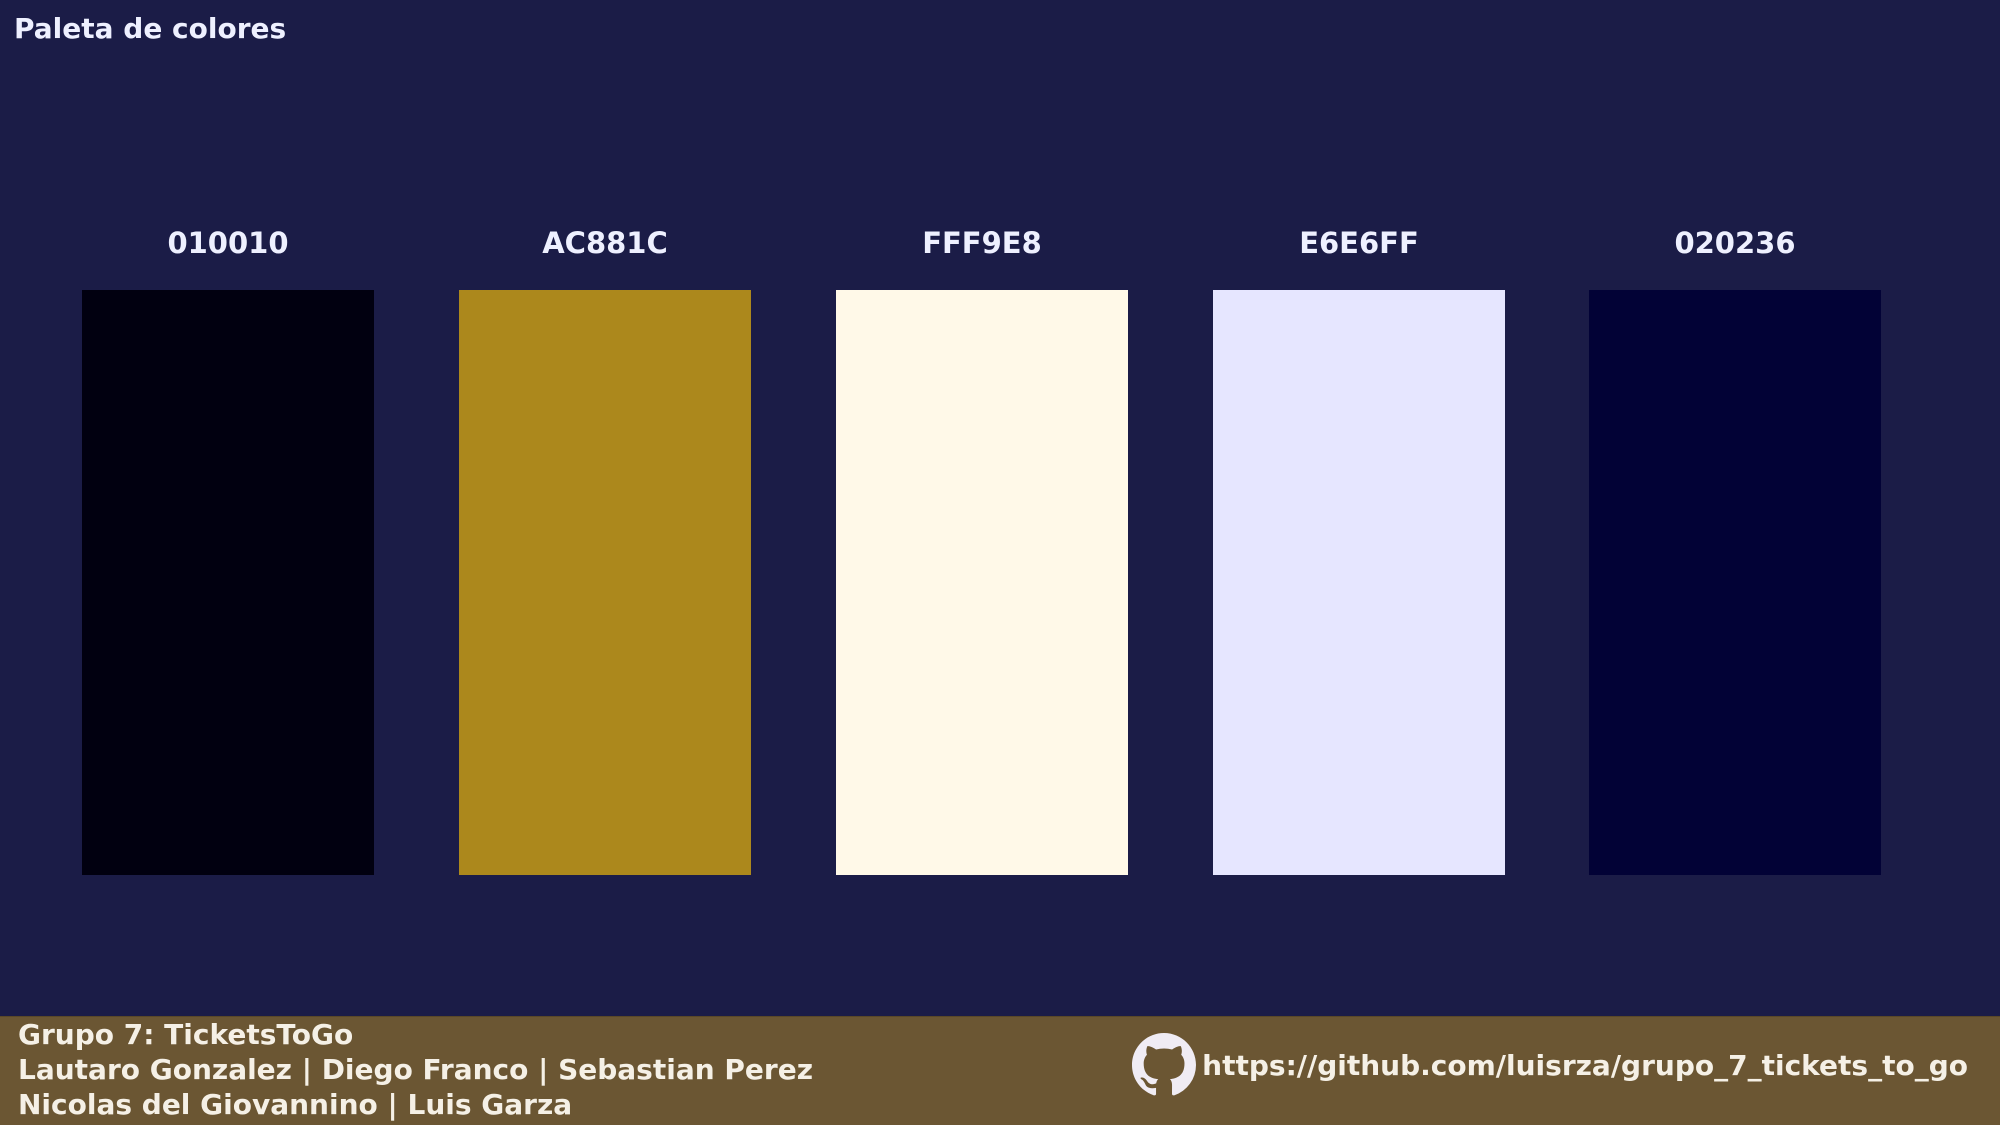  I want to click on swatch-label: E6E6FF, so click(1359, 243).